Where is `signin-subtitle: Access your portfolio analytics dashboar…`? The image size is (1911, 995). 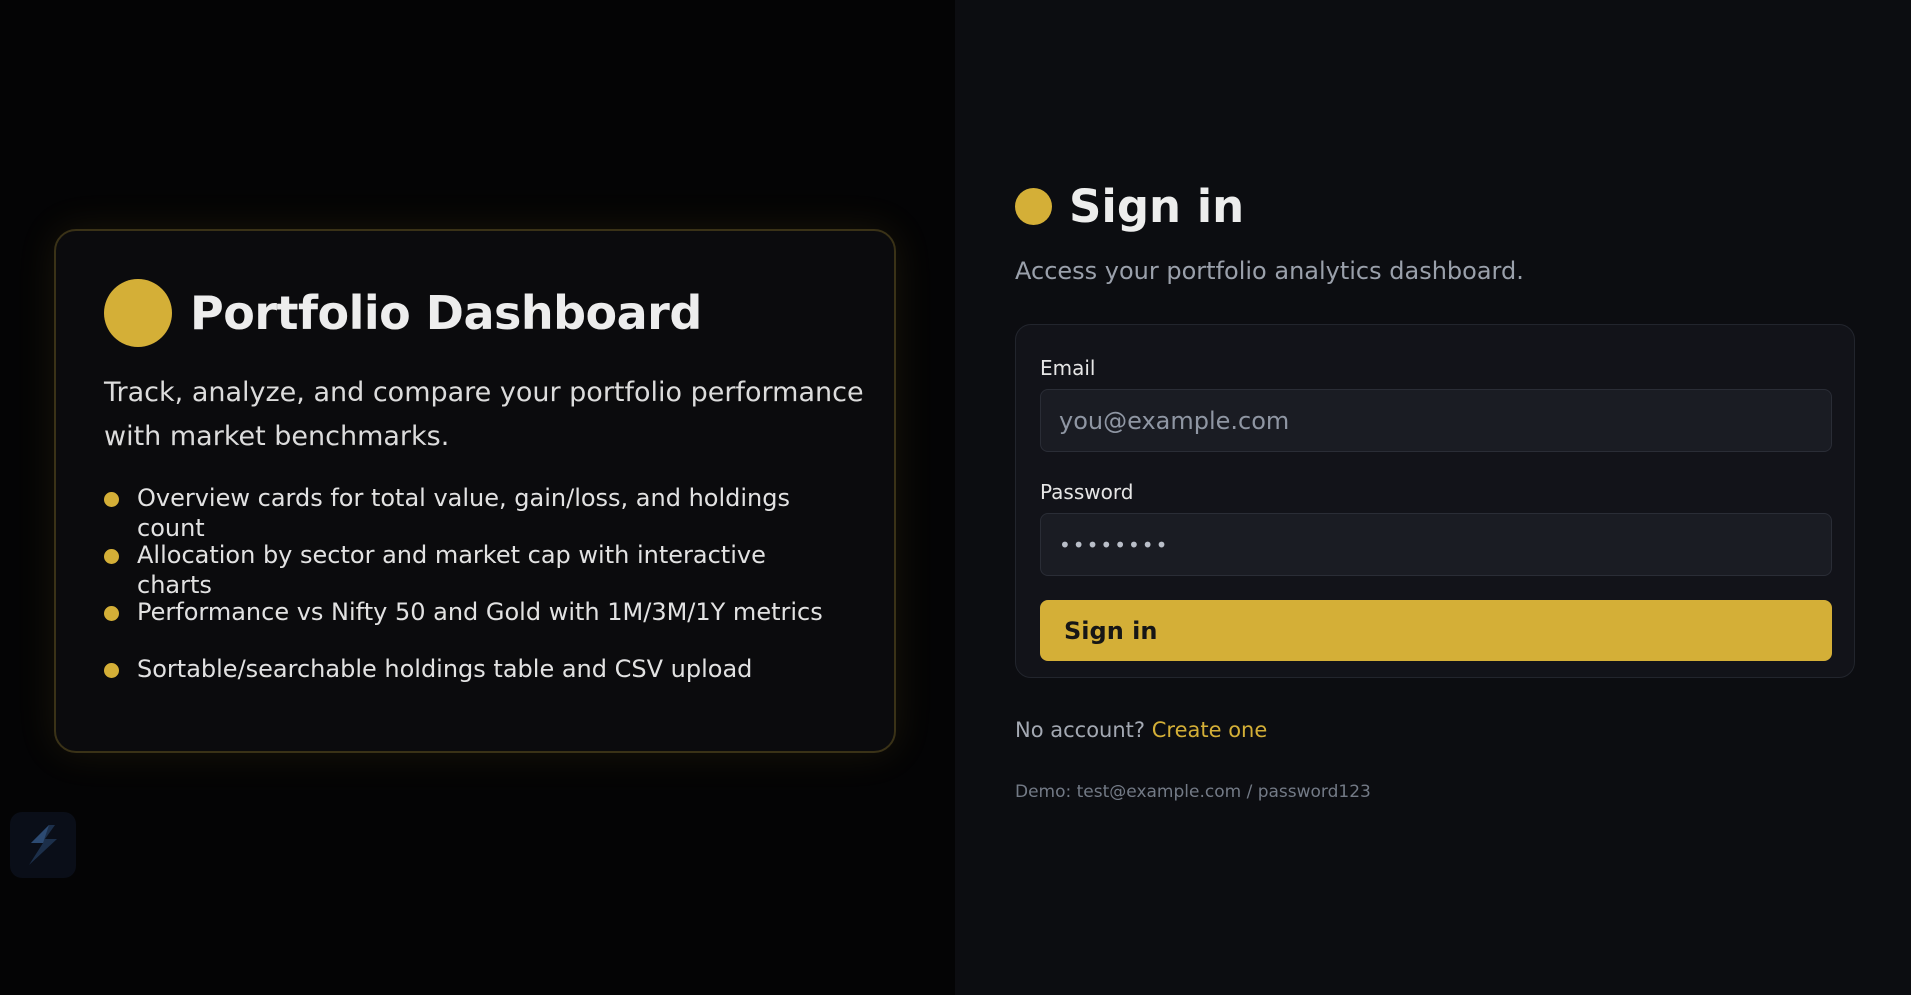
signin-subtitle: Access your portfolio analytics dashboar… is located at coordinates (1269, 271).